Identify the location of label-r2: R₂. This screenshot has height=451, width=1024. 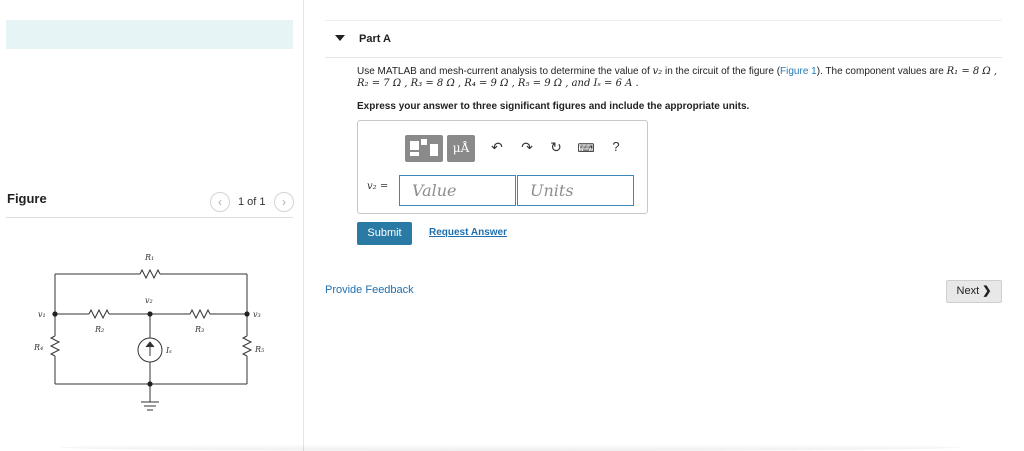
(99, 329).